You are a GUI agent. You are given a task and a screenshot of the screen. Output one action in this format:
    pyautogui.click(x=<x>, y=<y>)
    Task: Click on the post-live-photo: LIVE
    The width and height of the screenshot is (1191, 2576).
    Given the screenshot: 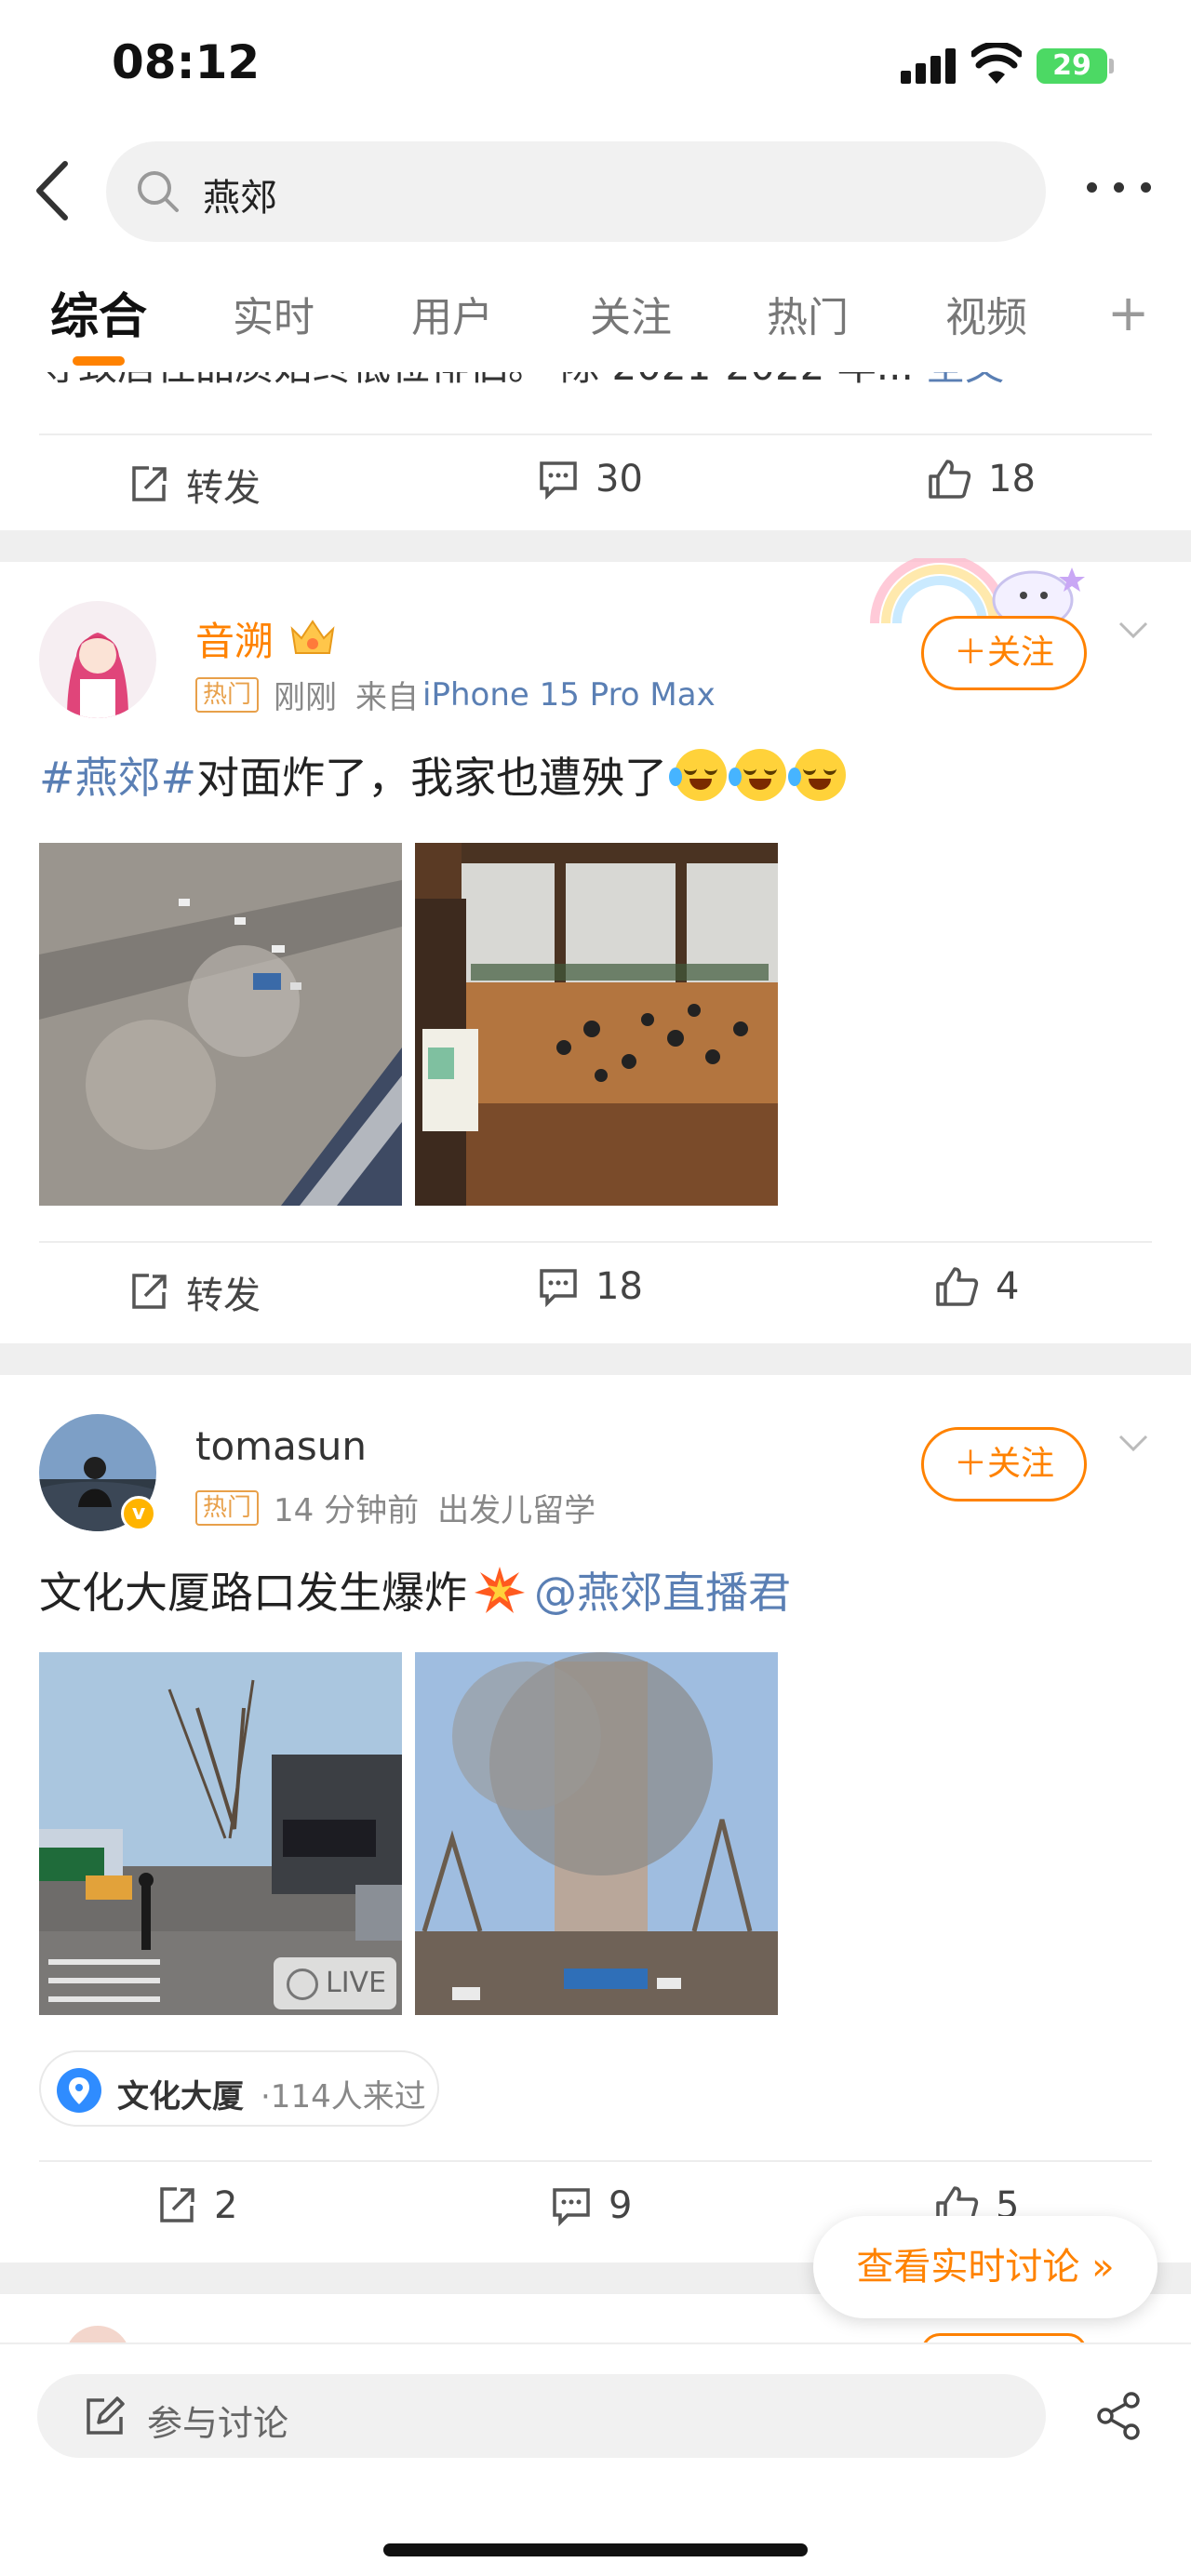 What is the action you would take?
    pyautogui.click(x=220, y=1833)
    